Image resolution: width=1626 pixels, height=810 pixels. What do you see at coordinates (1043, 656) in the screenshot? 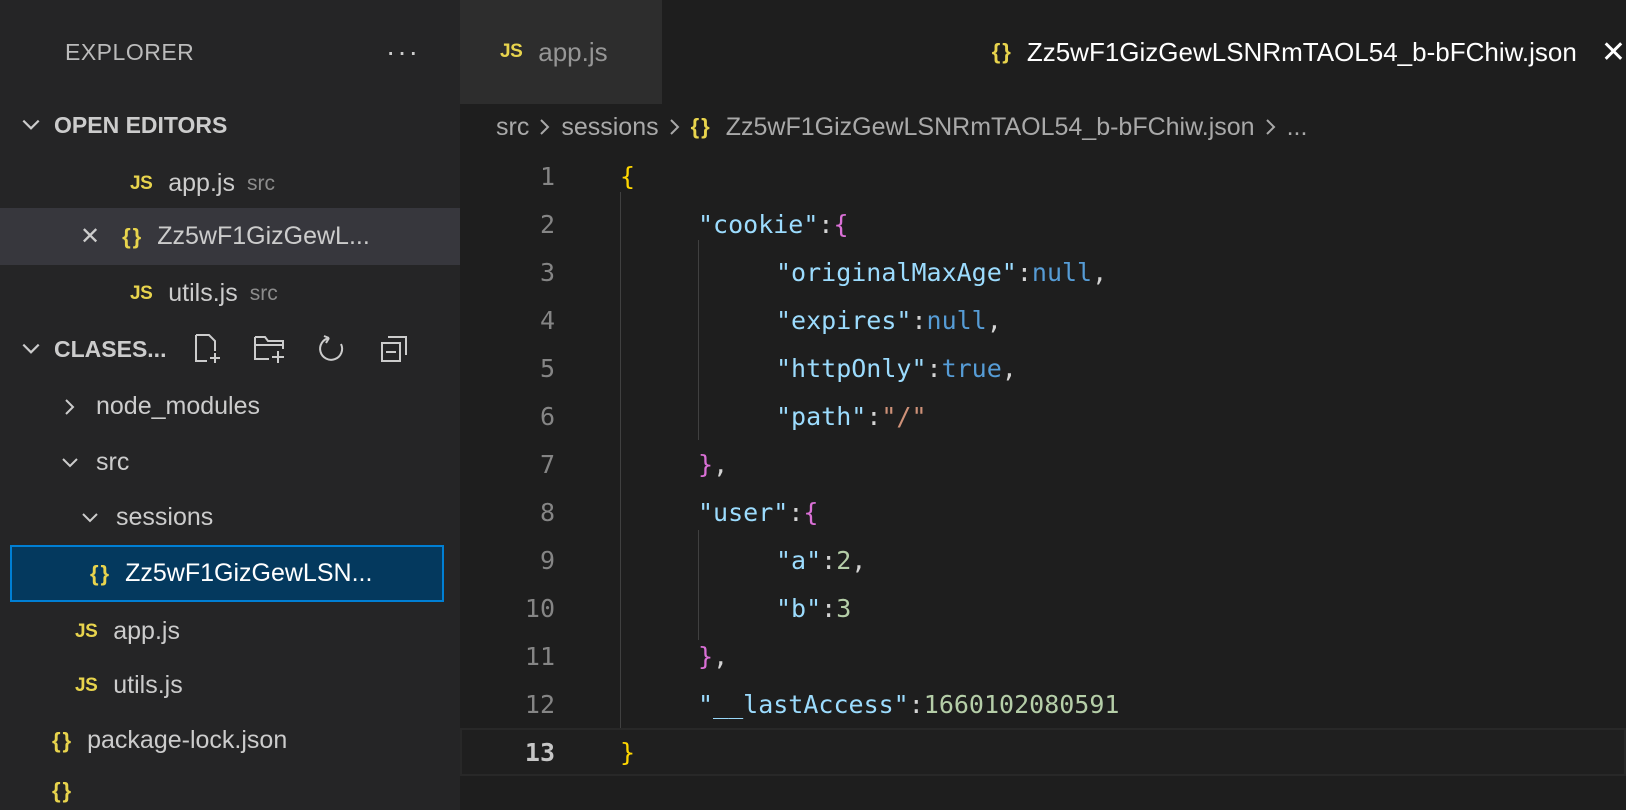
I see `code-line: 11 },` at bounding box center [1043, 656].